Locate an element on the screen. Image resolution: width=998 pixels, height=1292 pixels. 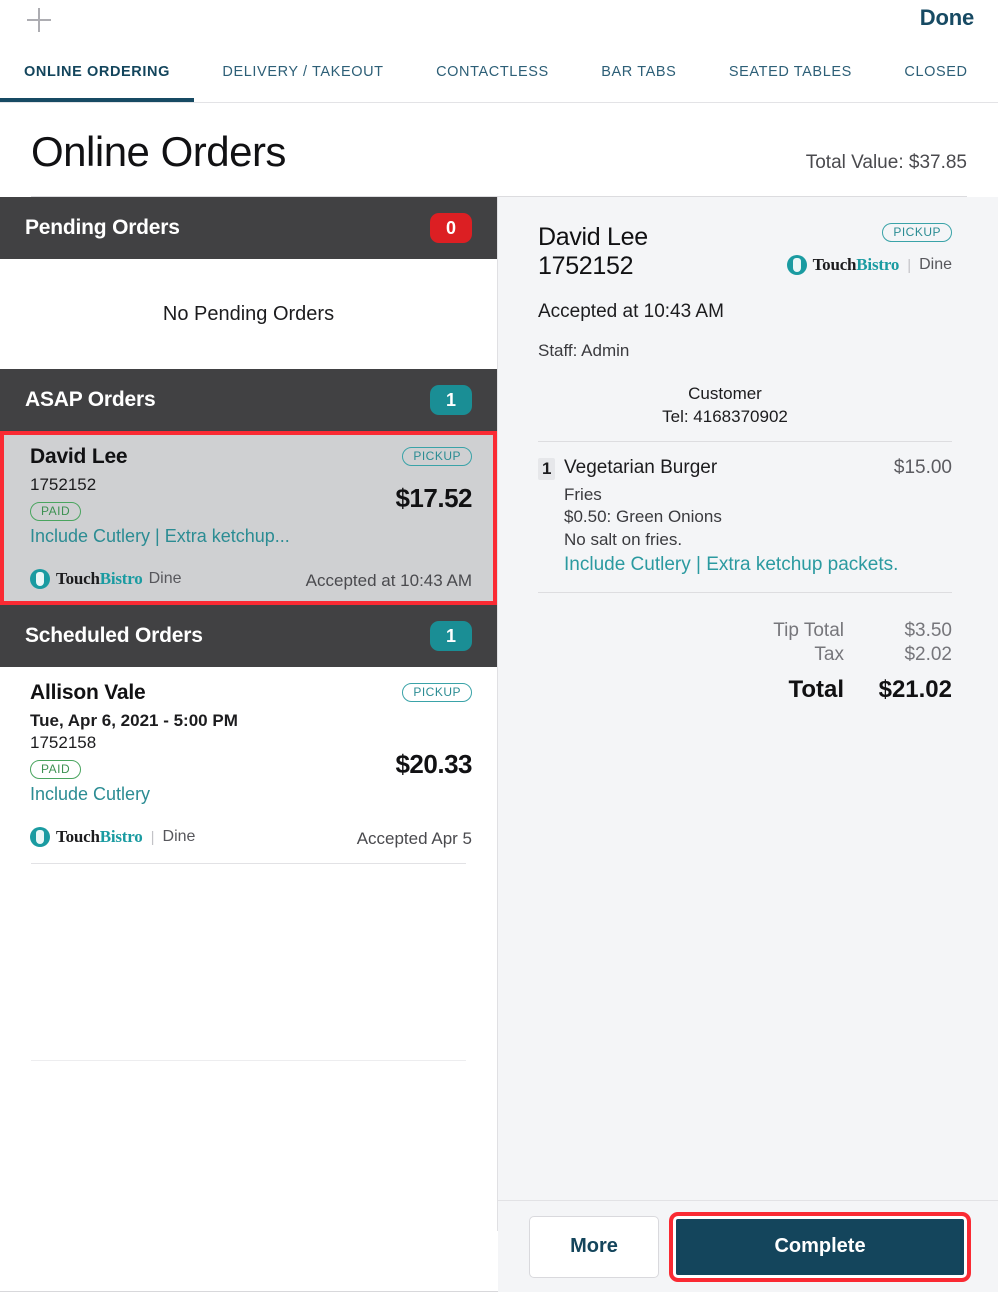
order-row-name: David Lee PICKUP is located at coordinates (251, 459).